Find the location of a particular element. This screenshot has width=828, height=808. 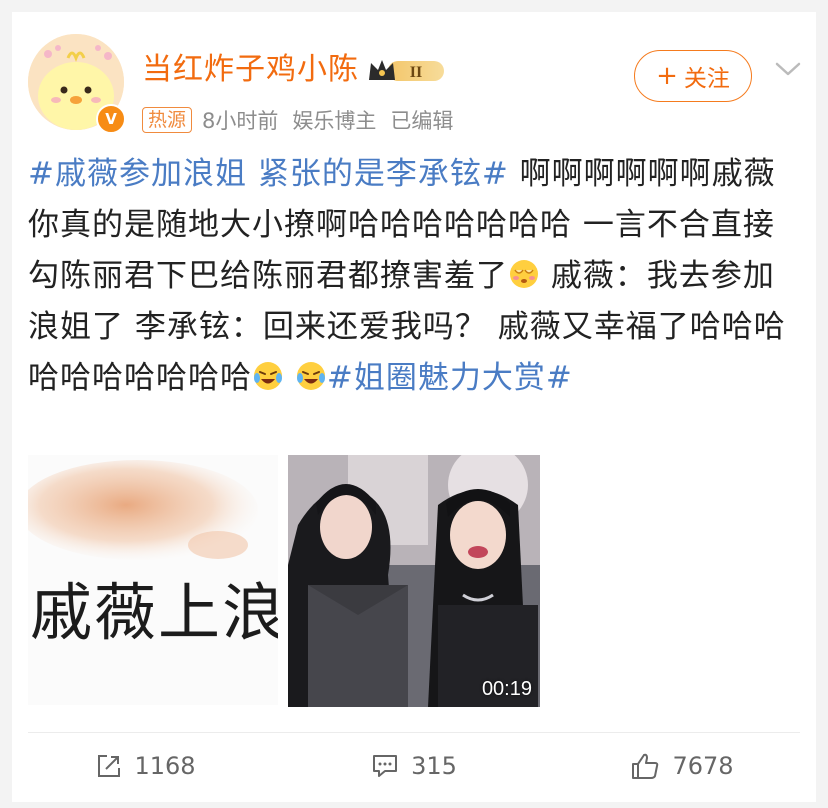

chevron-down-icon is located at coordinates (788, 69).